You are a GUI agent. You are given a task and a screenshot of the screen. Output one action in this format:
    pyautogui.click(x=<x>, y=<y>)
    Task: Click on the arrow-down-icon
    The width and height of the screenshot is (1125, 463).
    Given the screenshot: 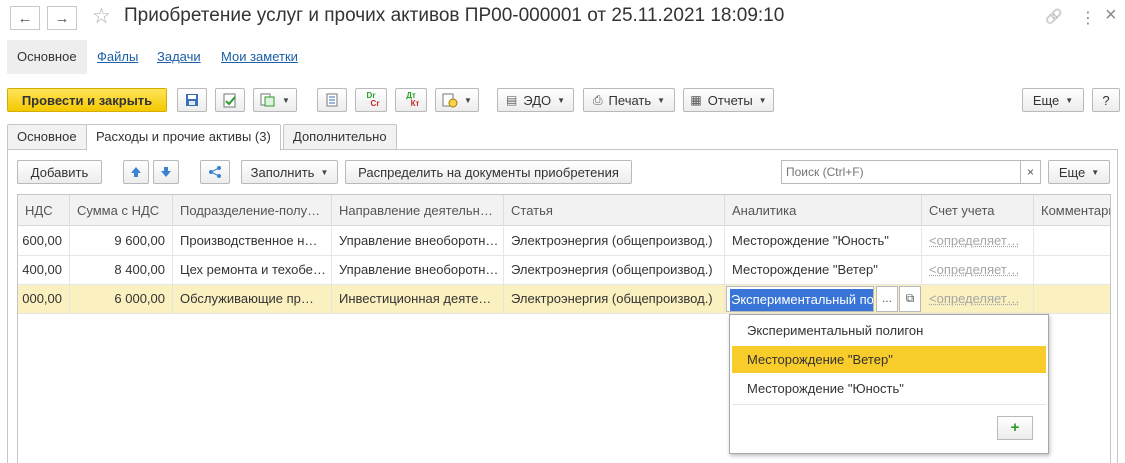 What is the action you would take?
    pyautogui.click(x=166, y=172)
    